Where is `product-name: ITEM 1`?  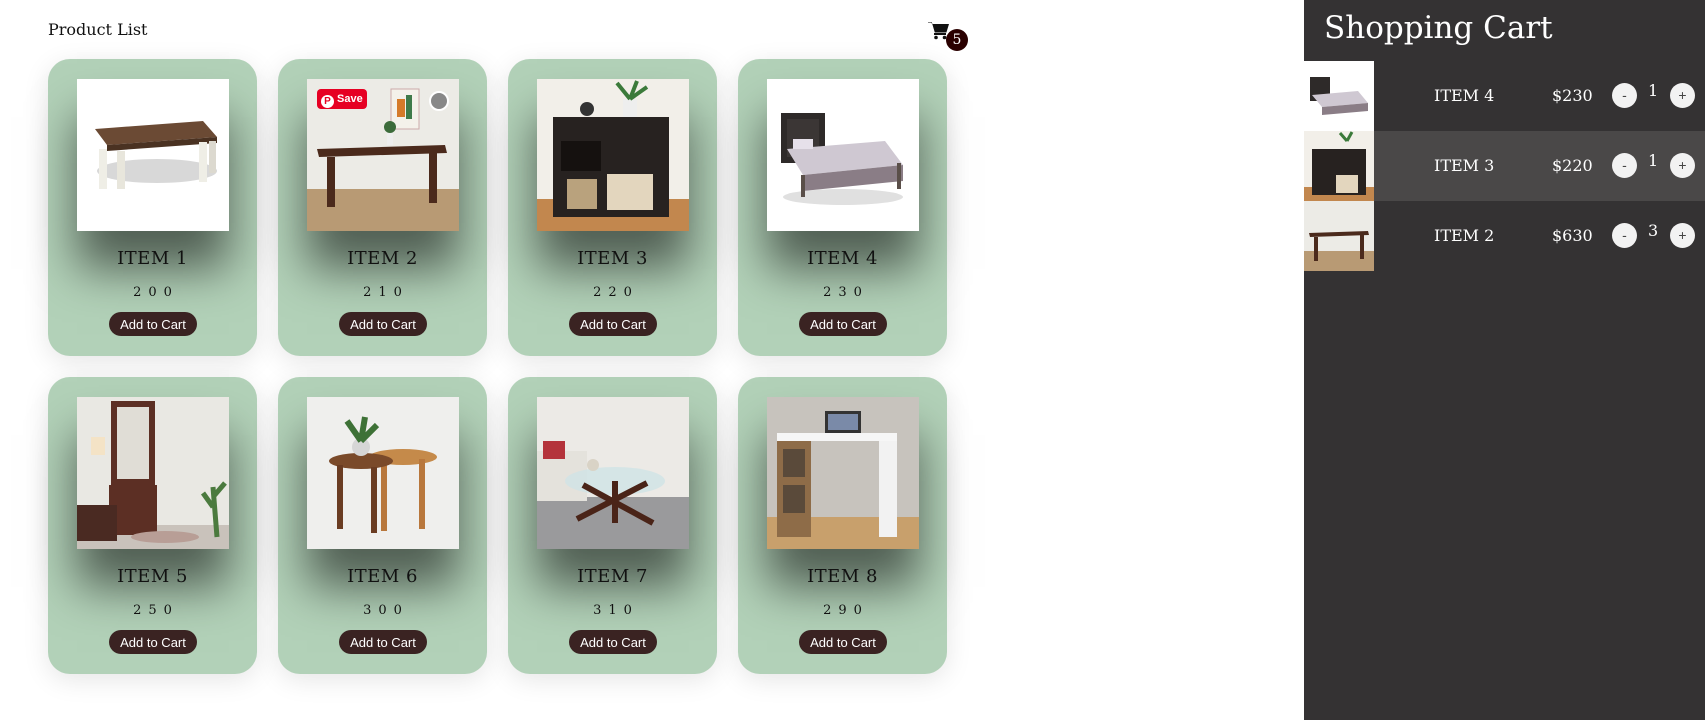
product-name: ITEM 1 is located at coordinates (152, 258).